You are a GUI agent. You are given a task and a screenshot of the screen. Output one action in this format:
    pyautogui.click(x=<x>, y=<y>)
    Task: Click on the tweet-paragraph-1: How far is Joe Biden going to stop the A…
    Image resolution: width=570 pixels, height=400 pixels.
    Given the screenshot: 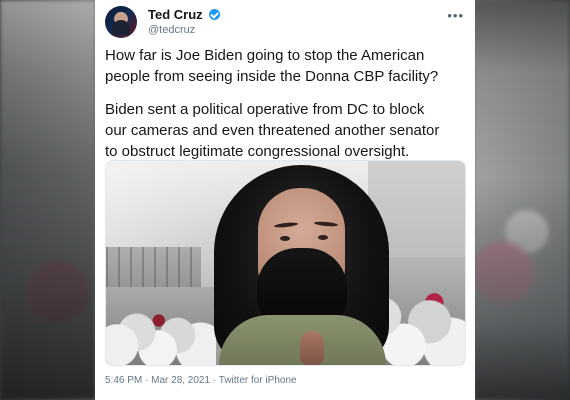 What is the action you would take?
    pyautogui.click(x=272, y=66)
    